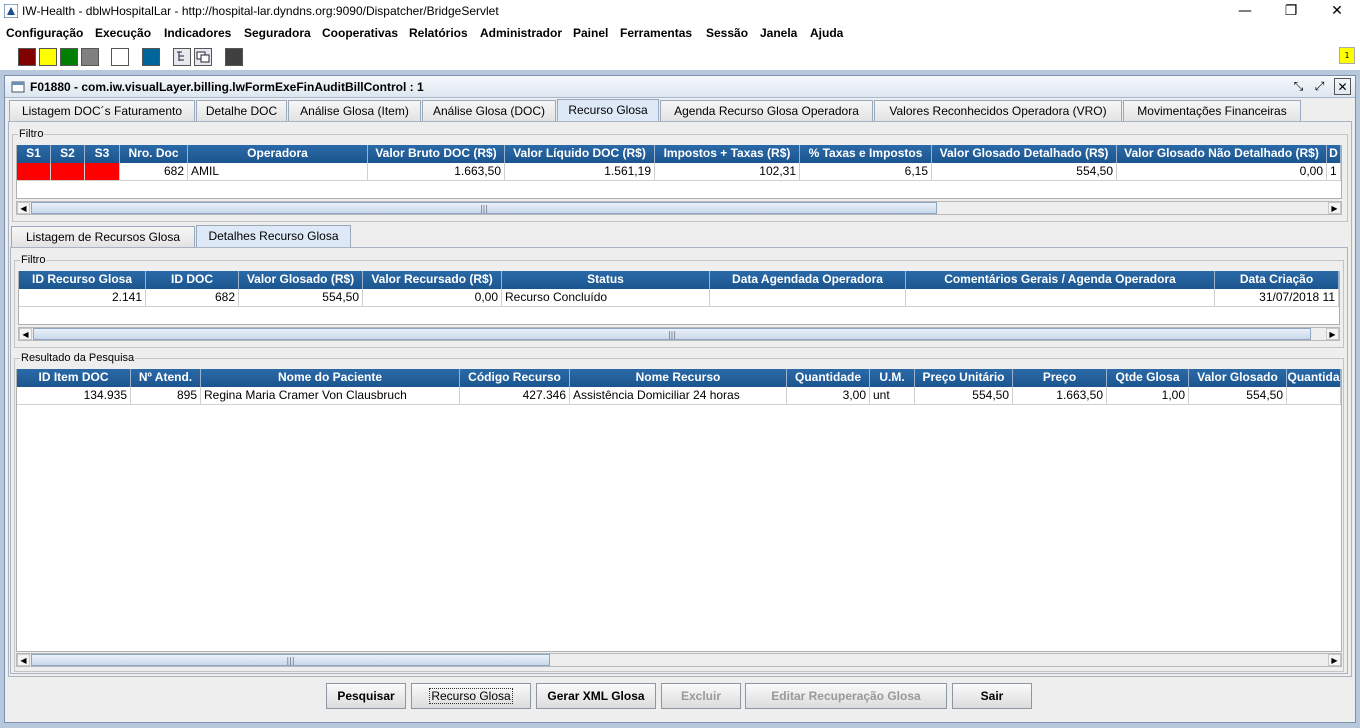  What do you see at coordinates (1298, 86) in the screenshot?
I see `minimize-frame-icon: ⤡` at bounding box center [1298, 86].